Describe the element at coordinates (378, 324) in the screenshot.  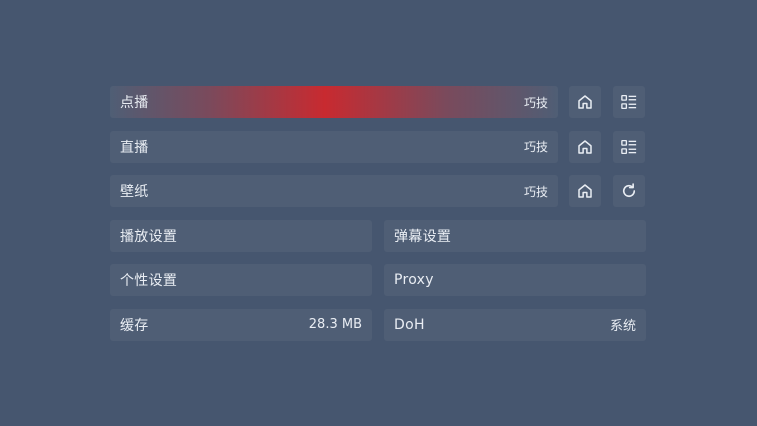
I see `settings-row-3: 缓存 28.3 MB DoH 系统` at that location.